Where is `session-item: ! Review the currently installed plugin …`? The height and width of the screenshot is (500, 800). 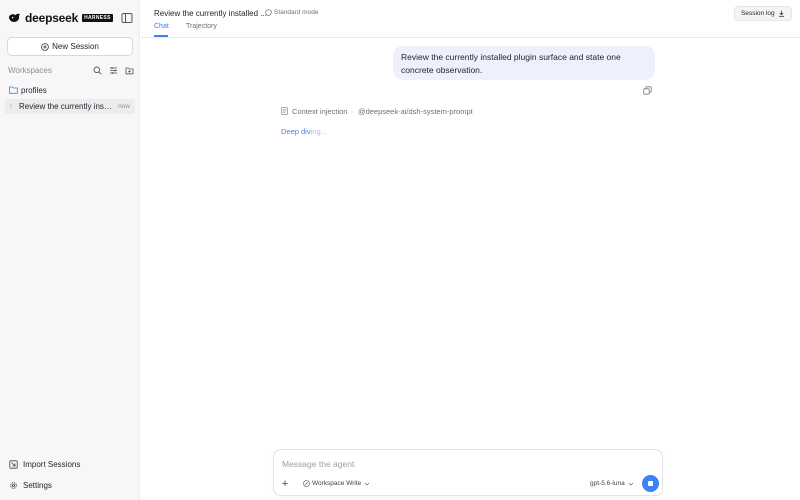 session-item: ! Review the currently installed plugin … is located at coordinates (70, 106).